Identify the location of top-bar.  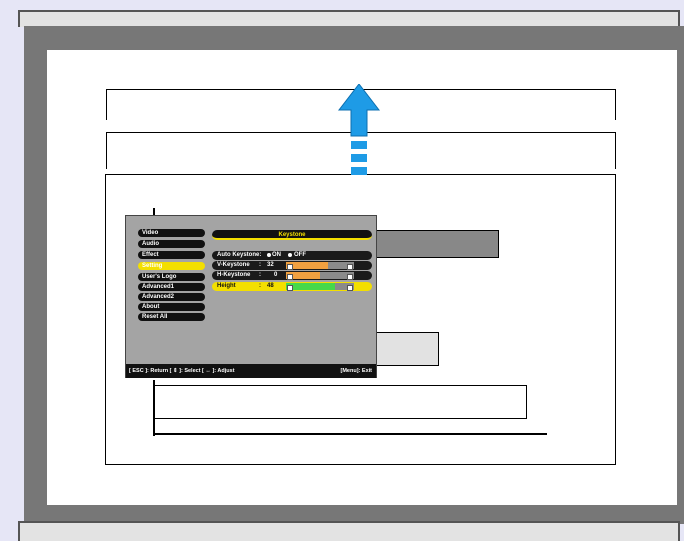
(349, 18).